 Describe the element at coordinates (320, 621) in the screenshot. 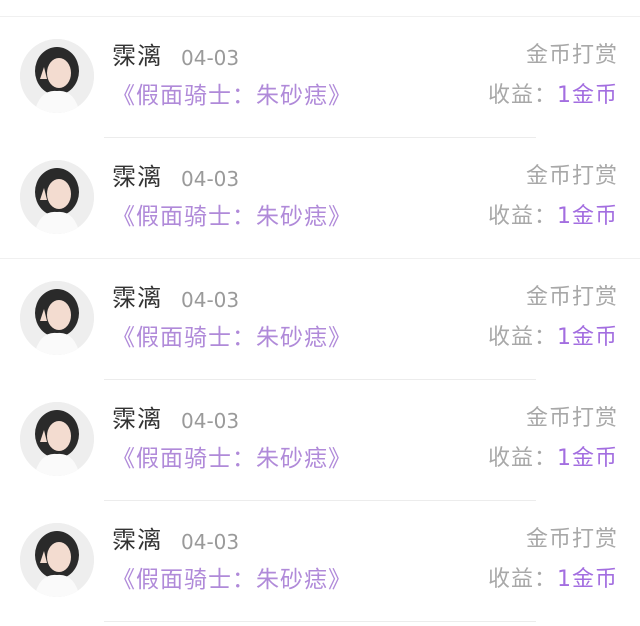

I see `row-divider` at that location.